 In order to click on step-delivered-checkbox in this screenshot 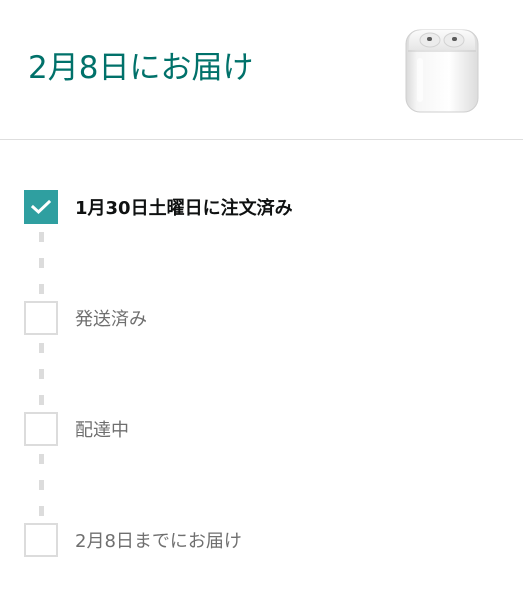, I will do `click(41, 540)`.